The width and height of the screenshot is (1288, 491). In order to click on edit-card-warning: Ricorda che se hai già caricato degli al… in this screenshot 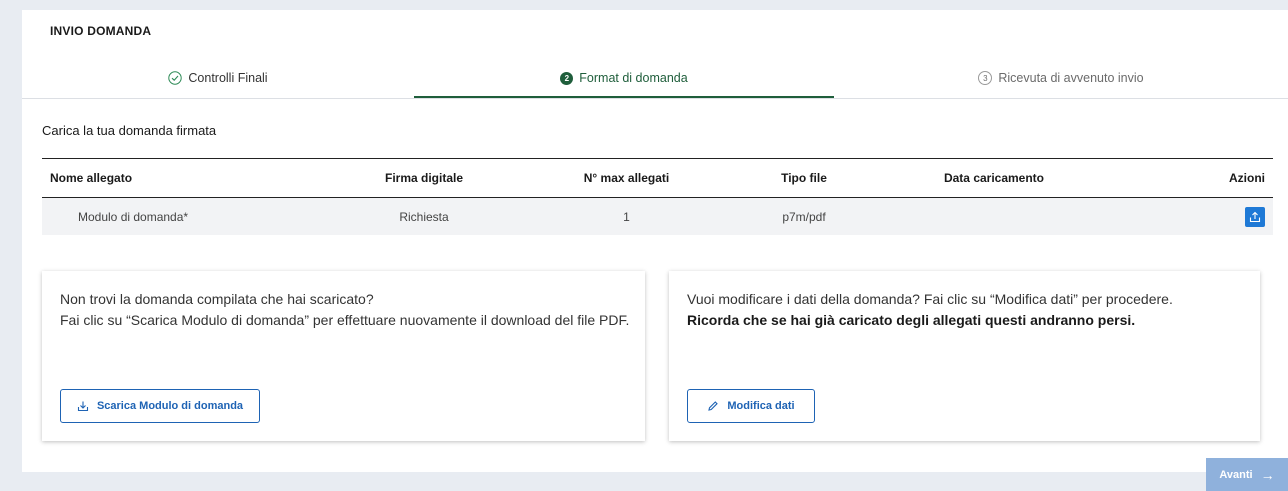, I will do `click(911, 320)`.